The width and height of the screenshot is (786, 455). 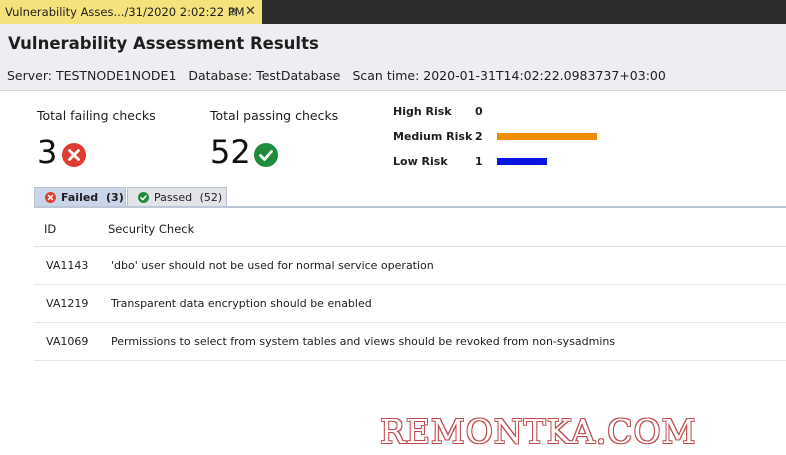 I want to click on tab-passed-label: Passed, so click(x=173, y=197).